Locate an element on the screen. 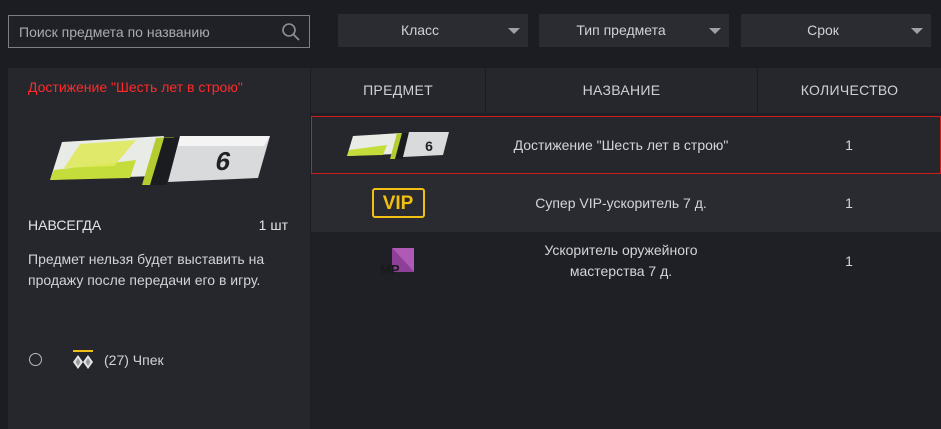 The image size is (941, 429). rank-icon is located at coordinates (83, 359).